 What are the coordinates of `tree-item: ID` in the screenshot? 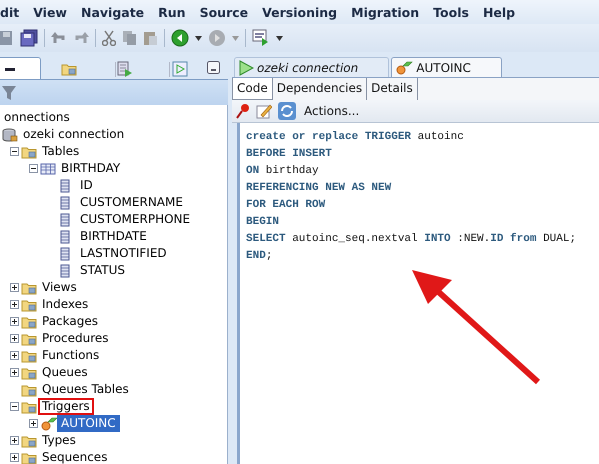 It's located at (86, 185).